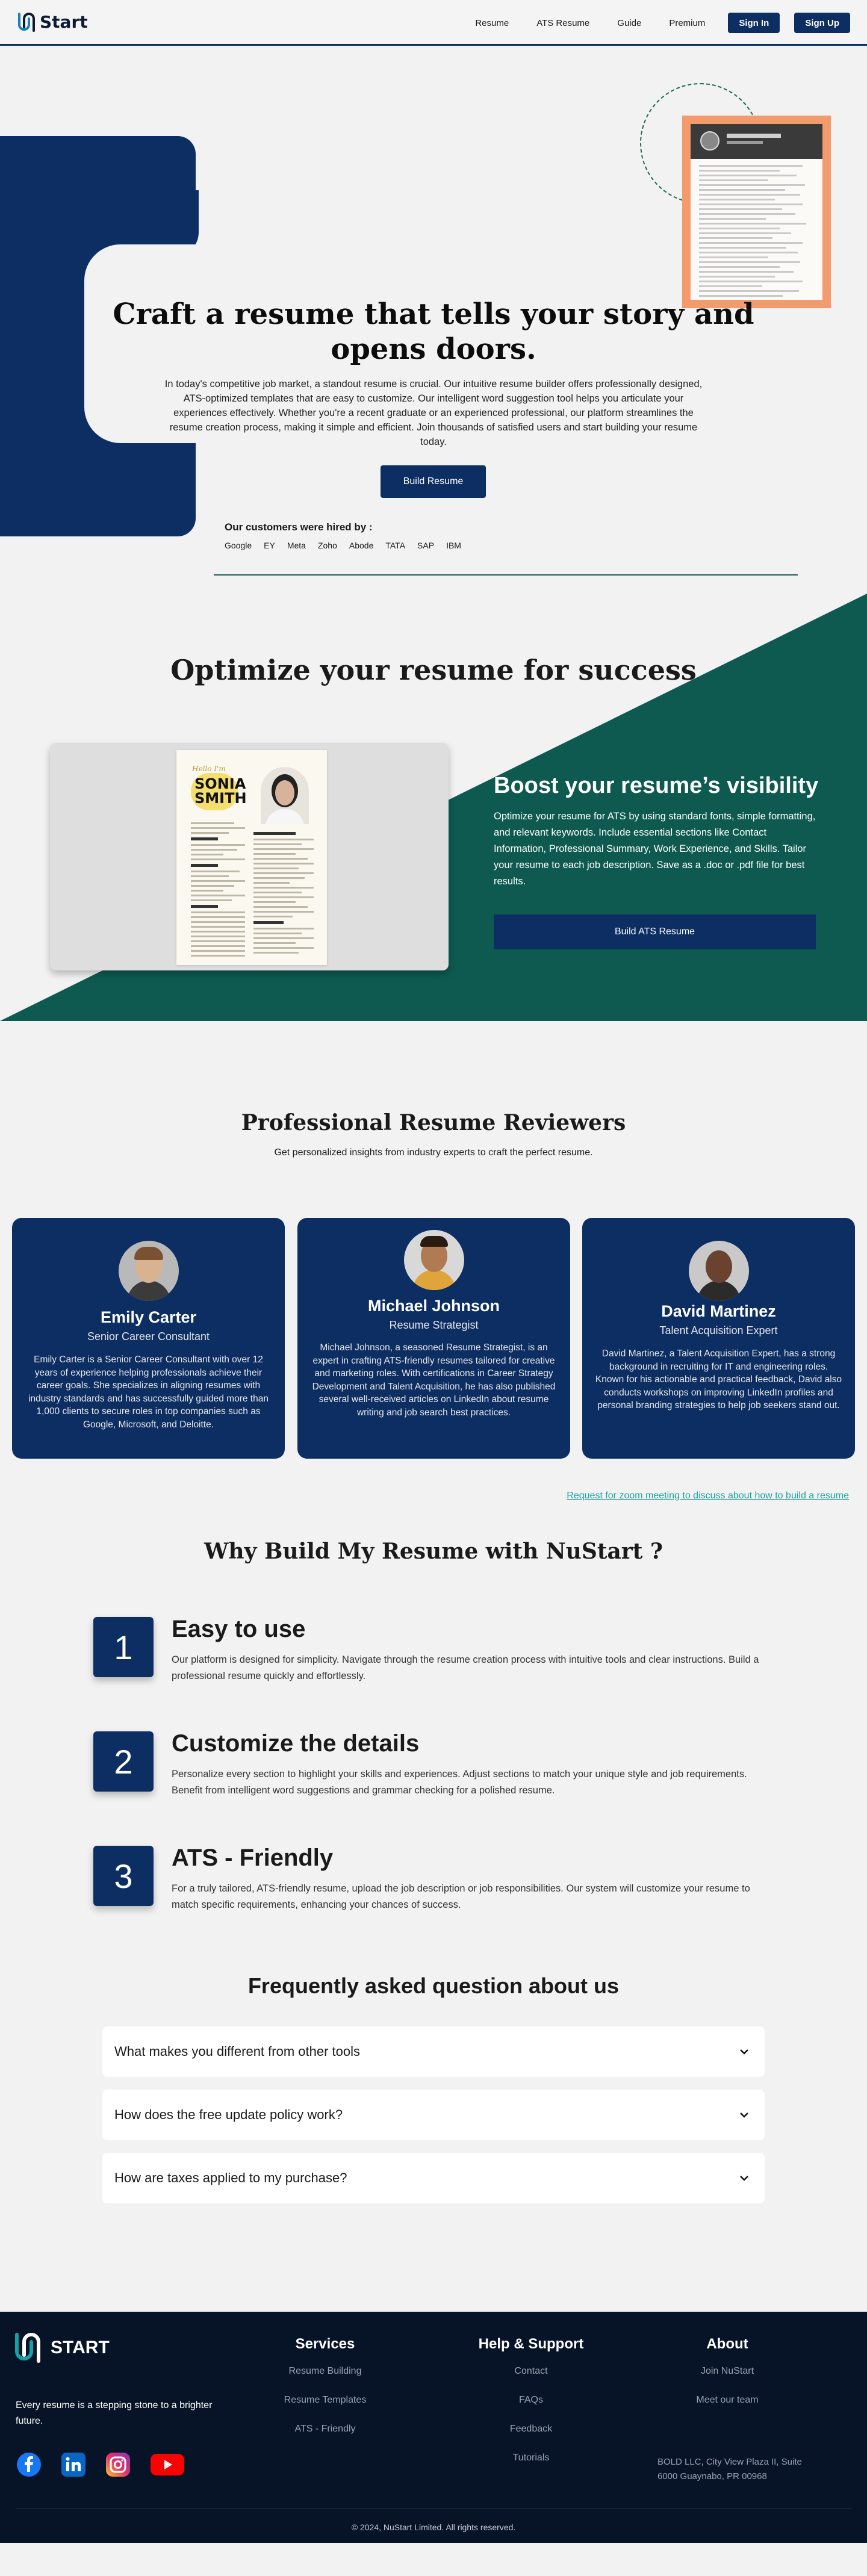 The image size is (867, 2576). What do you see at coordinates (433, 1122) in the screenshot?
I see `reviewers-title: Professional Resume Reviewers` at bounding box center [433, 1122].